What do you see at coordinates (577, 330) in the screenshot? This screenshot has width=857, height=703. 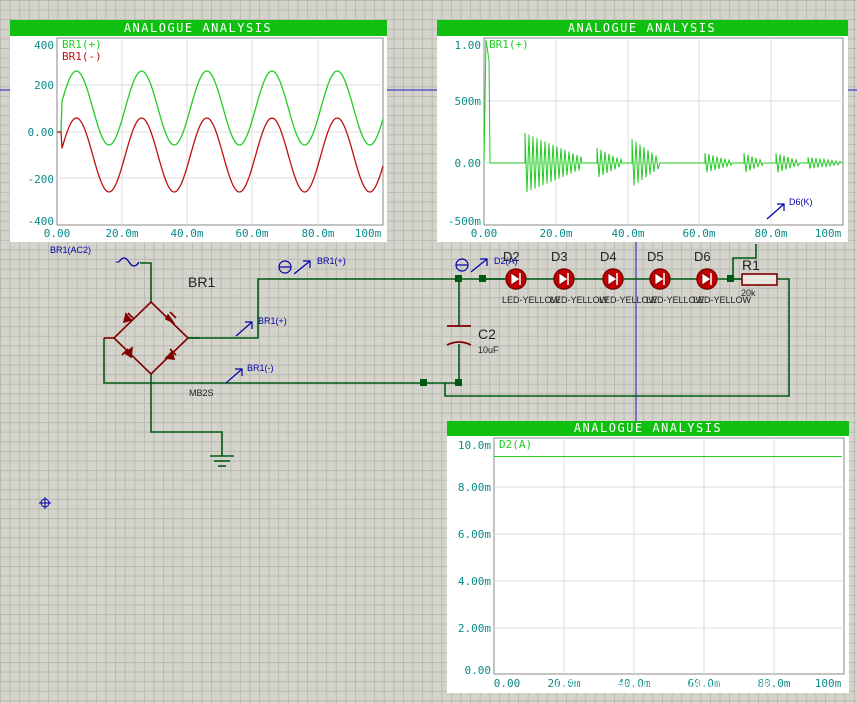 I see `wire-junctions` at bounding box center [577, 330].